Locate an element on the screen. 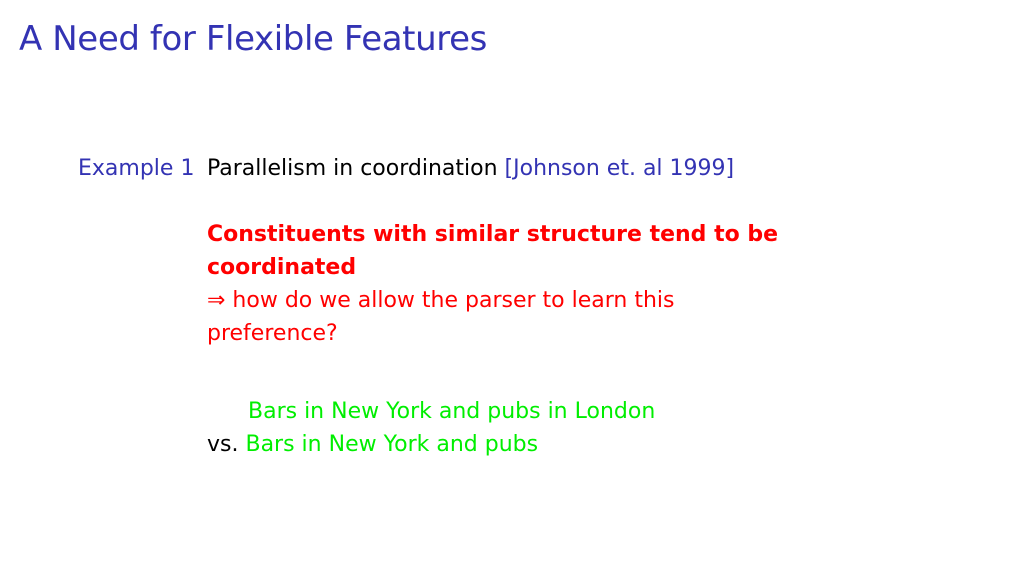  citation: [Johnson et. al 1999] is located at coordinates (619, 168).